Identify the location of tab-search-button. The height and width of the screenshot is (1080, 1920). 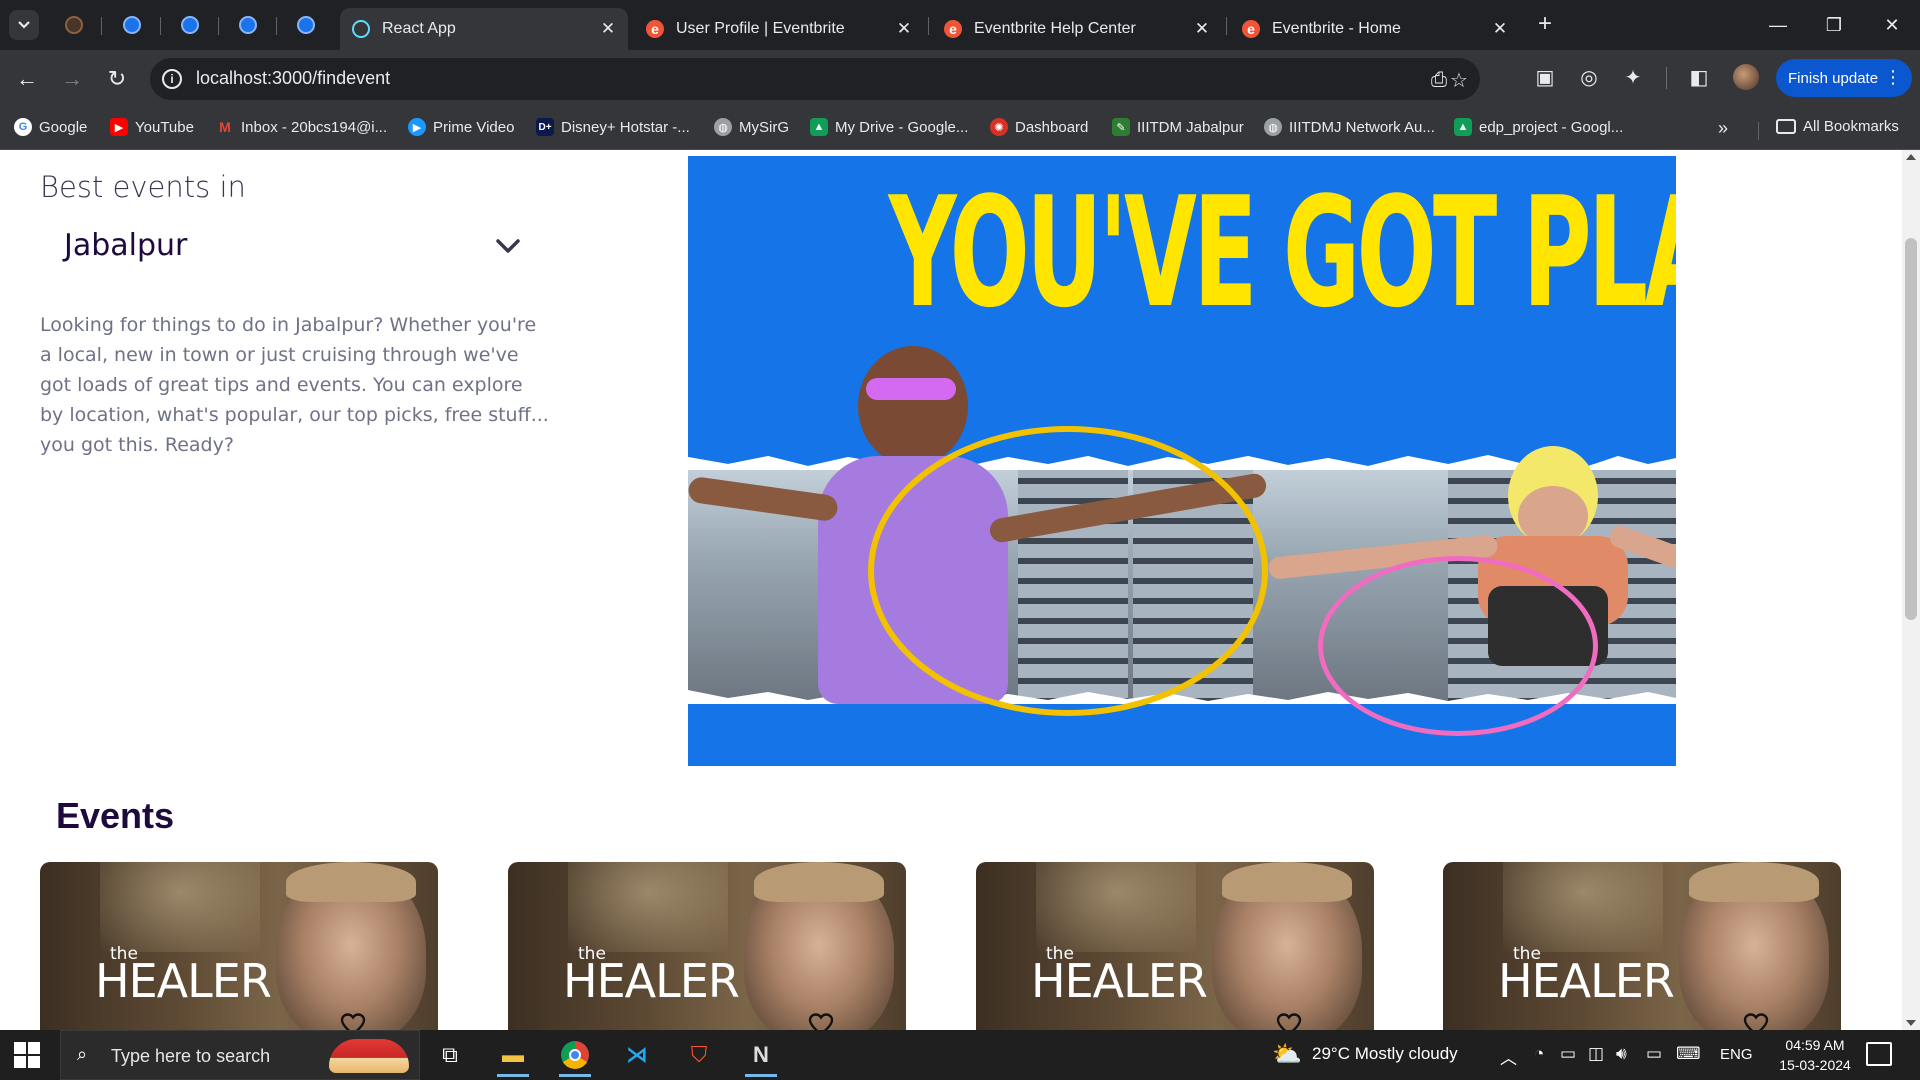
(24, 25).